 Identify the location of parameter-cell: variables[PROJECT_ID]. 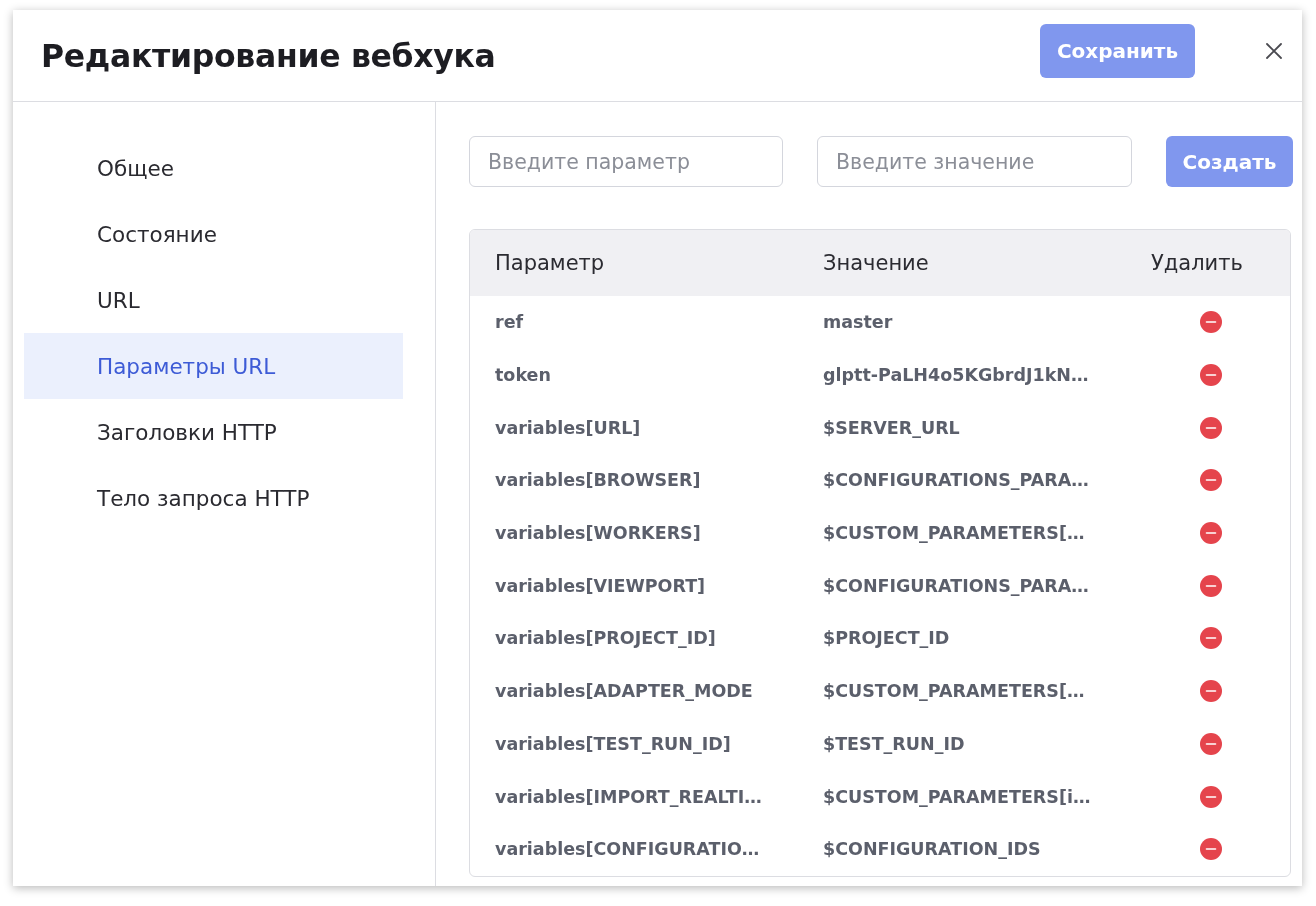
(605, 638).